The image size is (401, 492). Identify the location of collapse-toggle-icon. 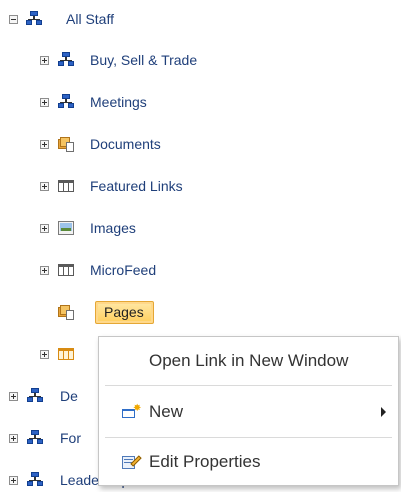
(13, 19).